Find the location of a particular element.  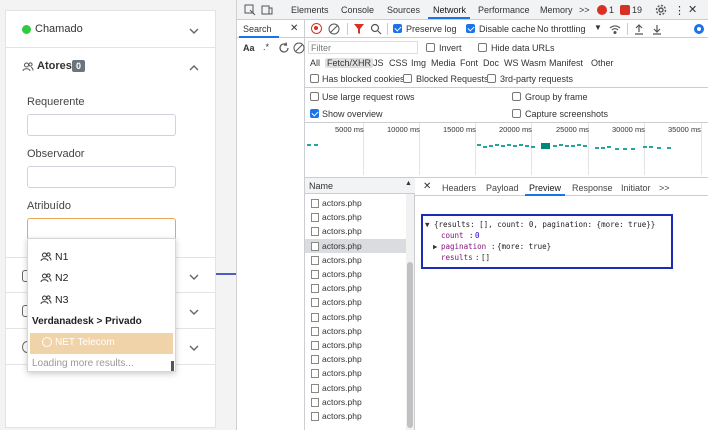

tab-sources: Sources is located at coordinates (403, 10).